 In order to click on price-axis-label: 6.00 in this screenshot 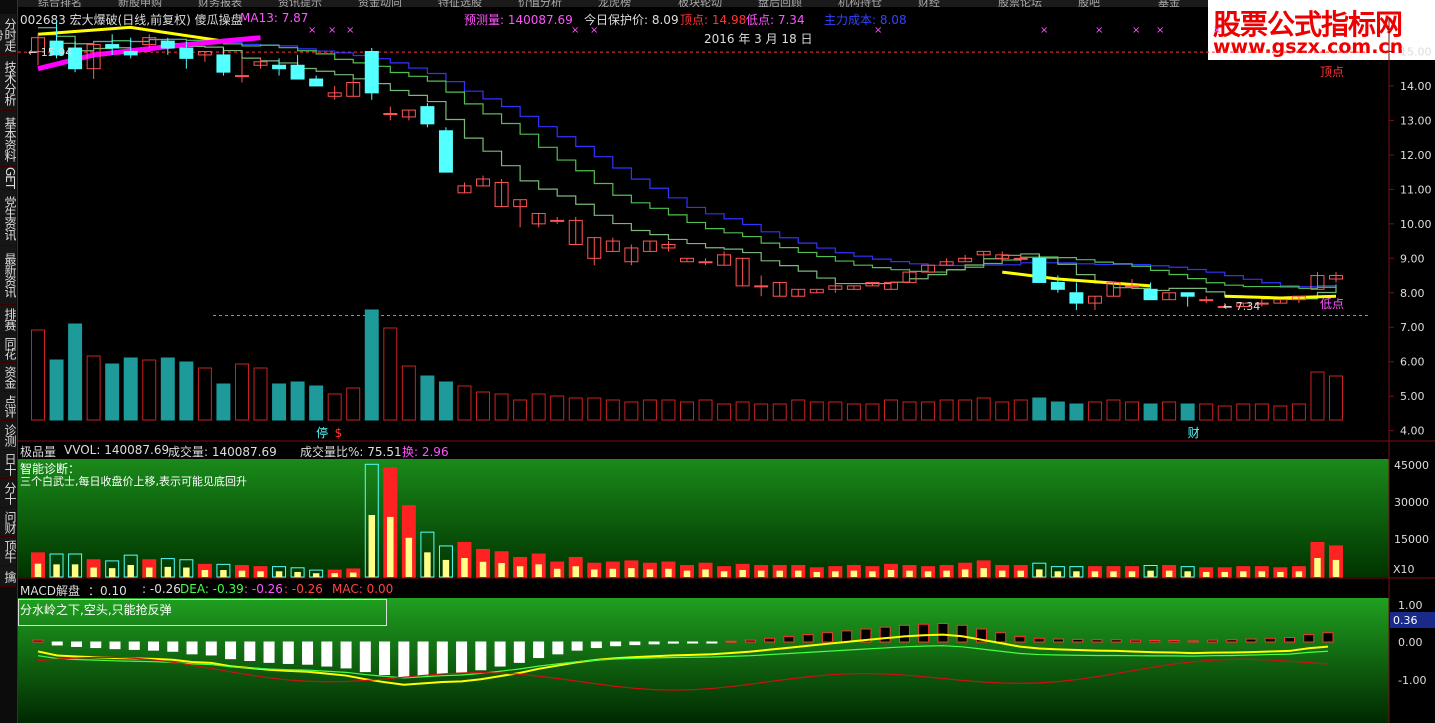, I will do `click(1412, 362)`.